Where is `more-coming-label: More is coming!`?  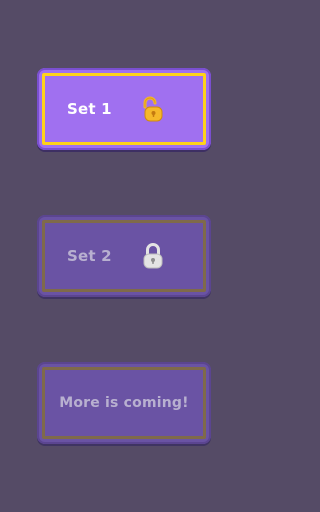
more-coming-label: More is coming! is located at coordinates (124, 403).